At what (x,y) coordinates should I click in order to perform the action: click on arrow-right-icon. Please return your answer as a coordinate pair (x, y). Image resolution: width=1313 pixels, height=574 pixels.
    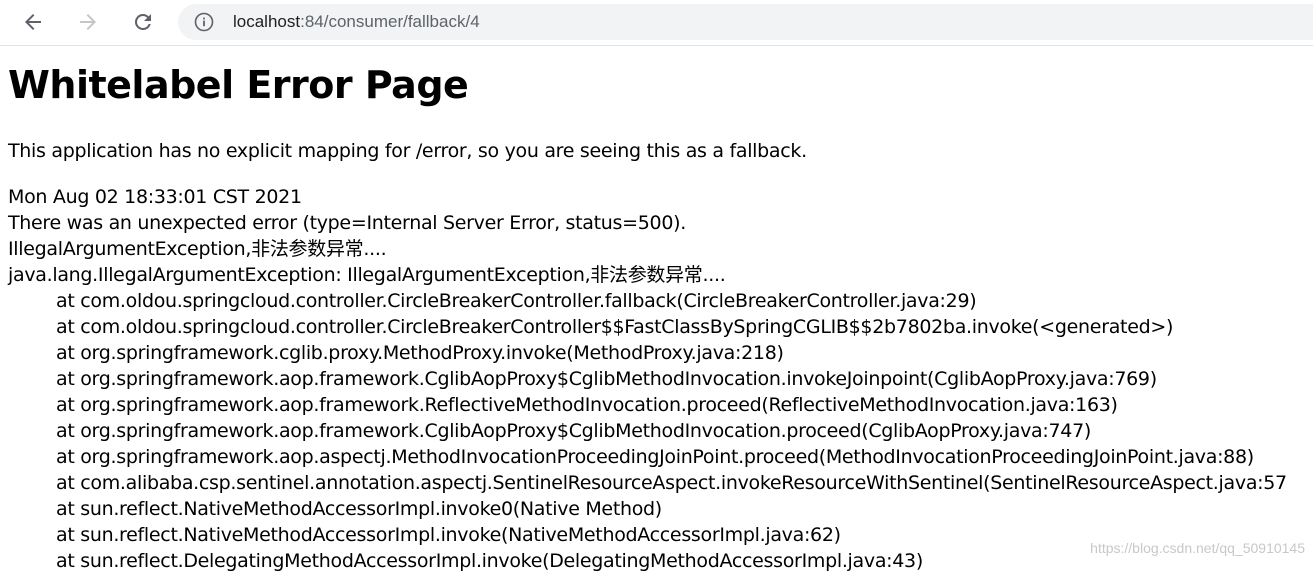
    Looking at the image, I should click on (88, 22).